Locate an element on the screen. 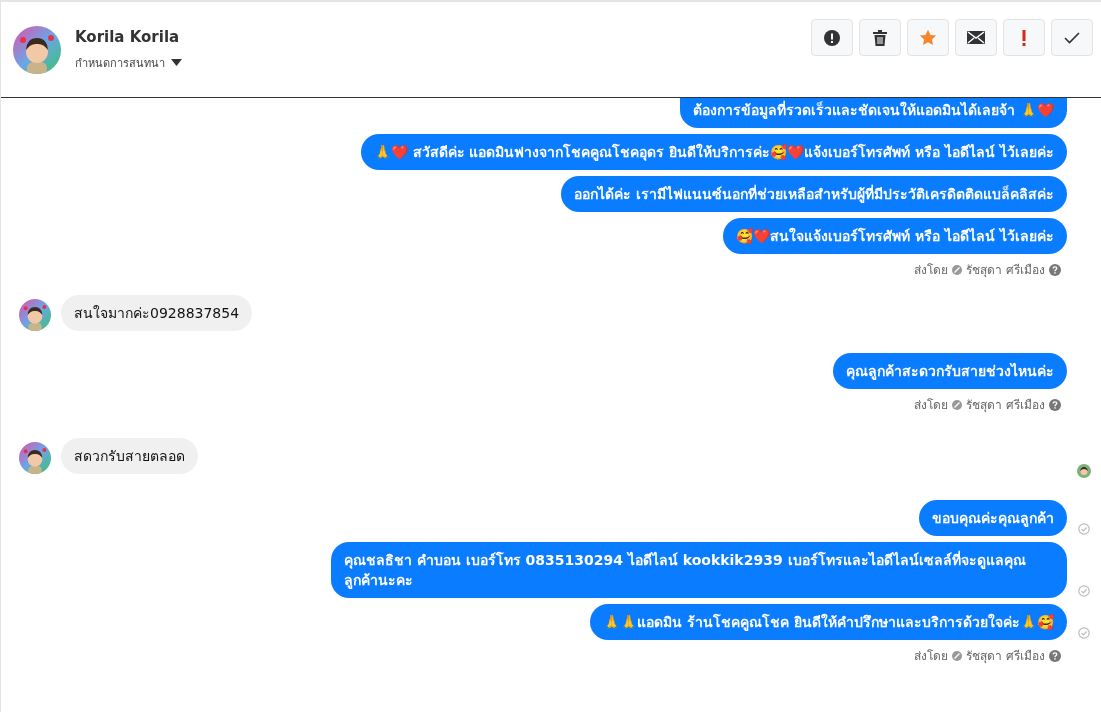 The width and height of the screenshot is (1101, 712). contact-name: Korila Korila is located at coordinates (128, 36).